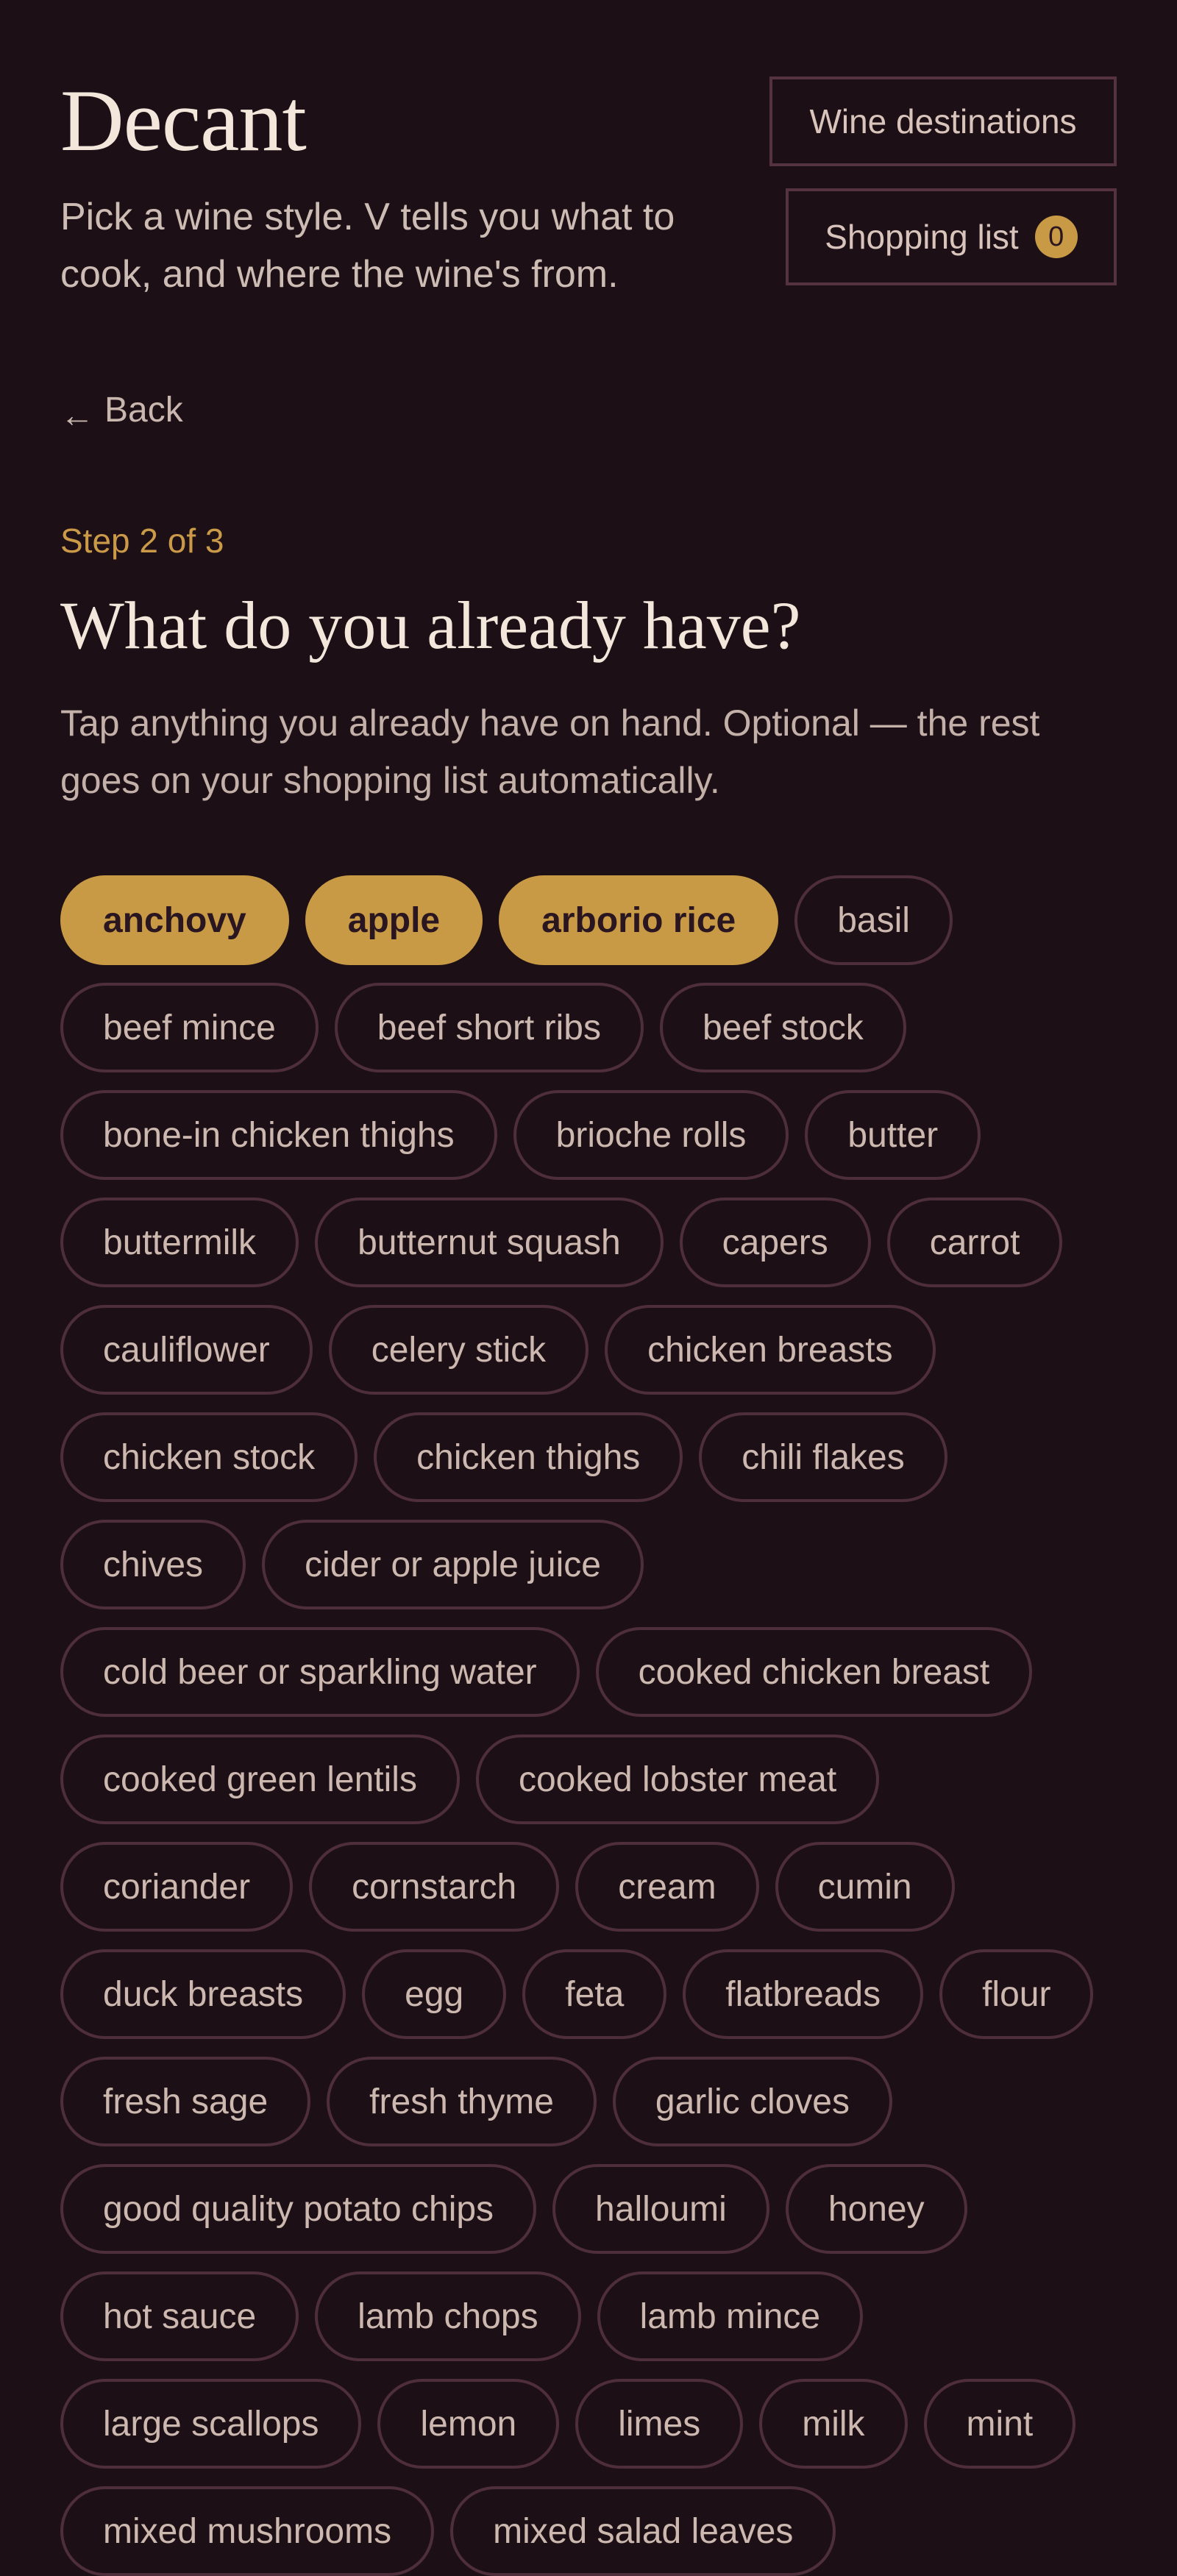  What do you see at coordinates (643, 2531) in the screenshot?
I see `ingredient-chip: mixed salad leaves` at bounding box center [643, 2531].